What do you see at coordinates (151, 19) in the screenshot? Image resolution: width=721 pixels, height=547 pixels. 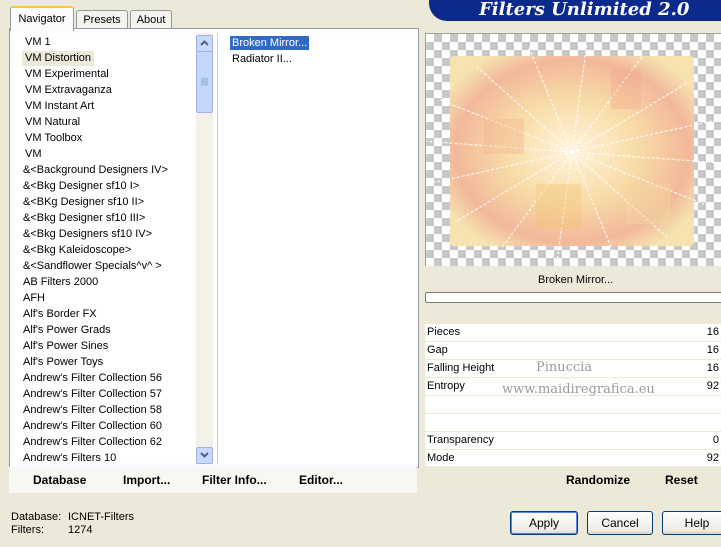 I see `tab-about: About` at bounding box center [151, 19].